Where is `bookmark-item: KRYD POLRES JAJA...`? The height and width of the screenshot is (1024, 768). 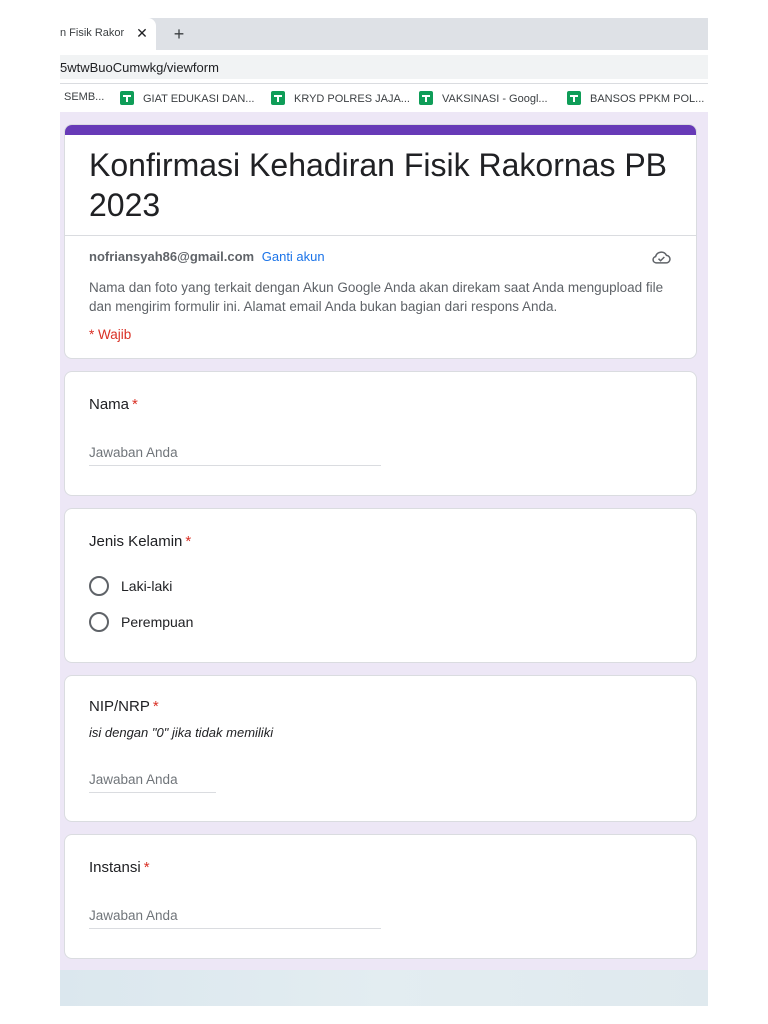 bookmark-item: KRYD POLRES JAJA... is located at coordinates (340, 99).